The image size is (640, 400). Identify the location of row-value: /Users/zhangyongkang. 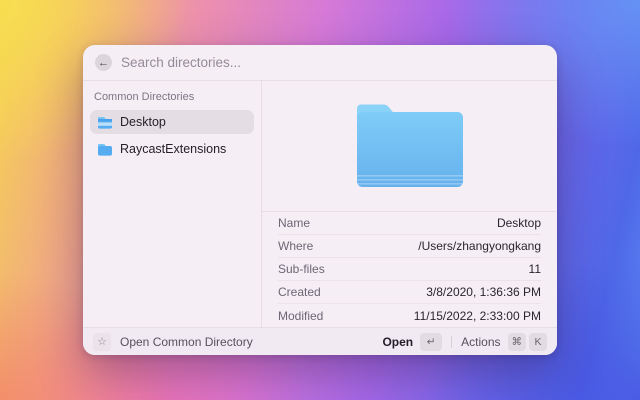
(479, 246).